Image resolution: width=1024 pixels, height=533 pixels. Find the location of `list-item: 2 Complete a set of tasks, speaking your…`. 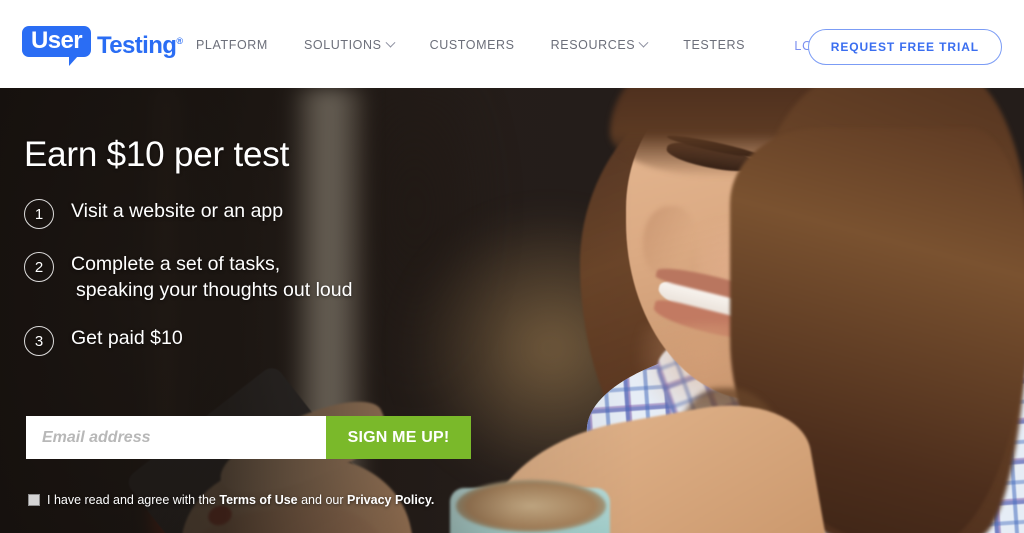

list-item: 2 Complete a set of tasks, speaking your… is located at coordinates (239, 277).